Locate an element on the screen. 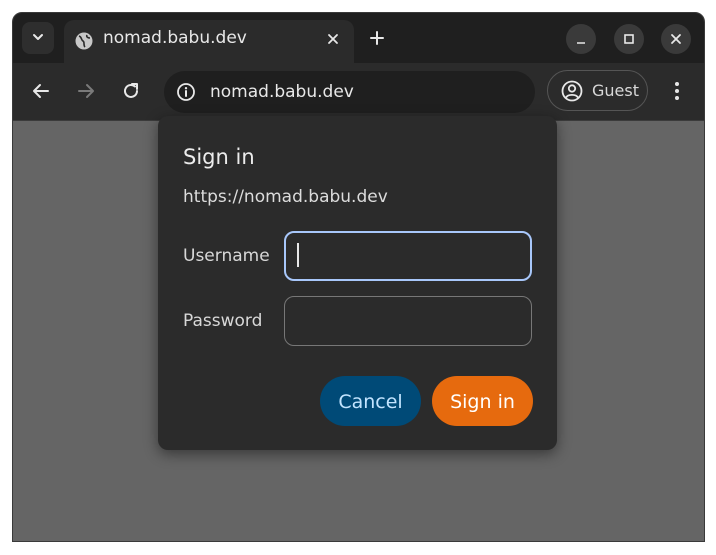  chevron-down-icon is located at coordinates (38, 38).